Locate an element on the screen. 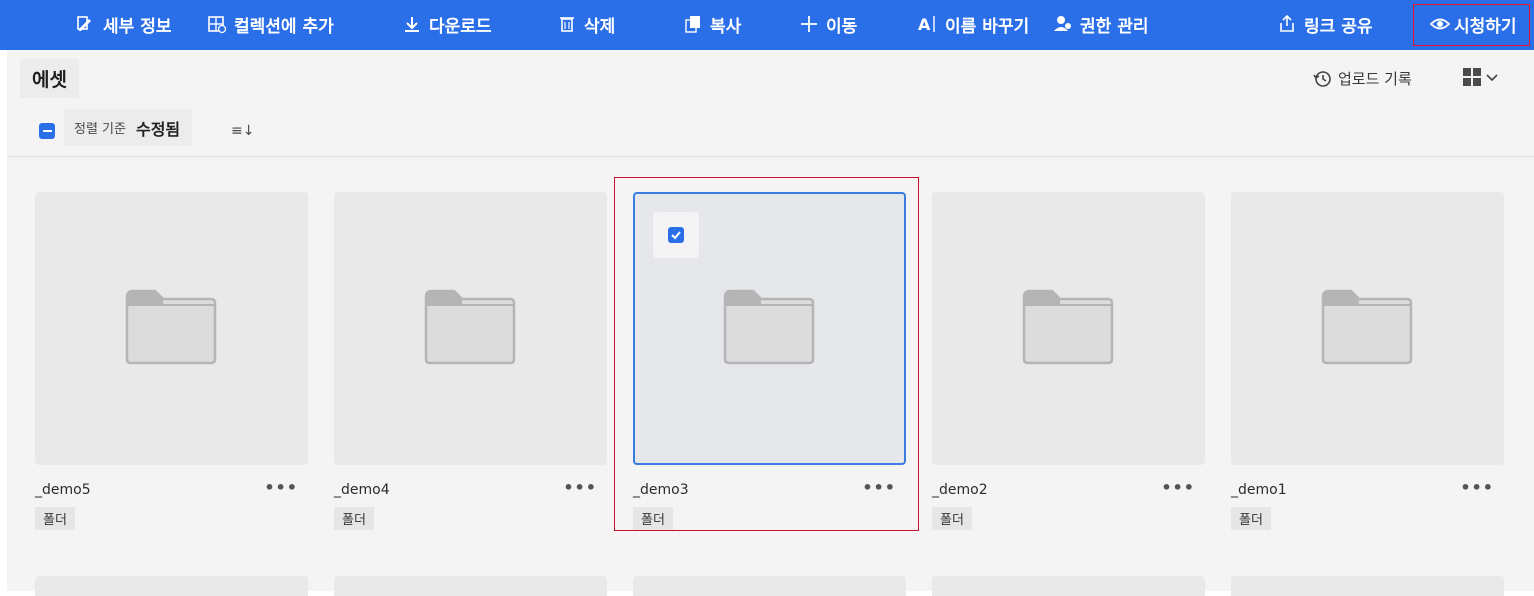 The image size is (1534, 596). chevron-down-icon is located at coordinates (1492, 78).